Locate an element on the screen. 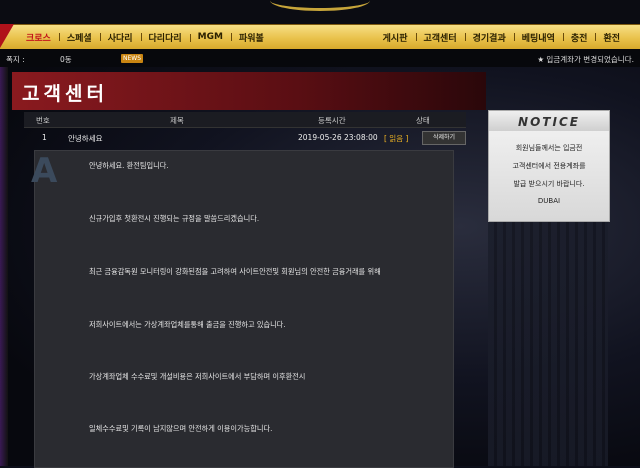 Image resolution: width=640 pixels, height=468 pixels. paragraph: 일체수수료및 기록이 남지않으며 안전하게 이용이가능합니다. is located at coordinates (181, 428).